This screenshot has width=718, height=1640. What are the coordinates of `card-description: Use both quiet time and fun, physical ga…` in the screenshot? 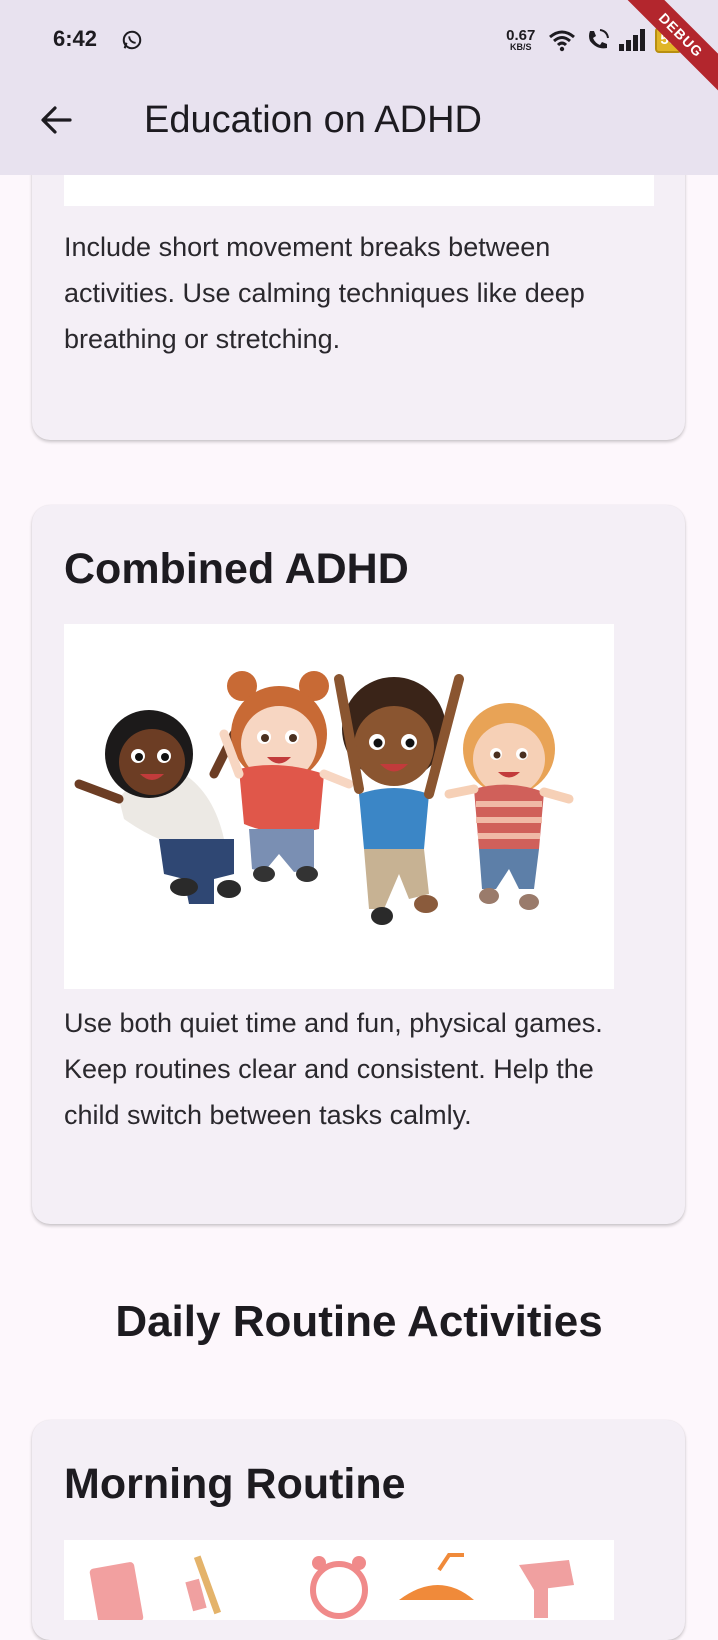 It's located at (333, 1069).